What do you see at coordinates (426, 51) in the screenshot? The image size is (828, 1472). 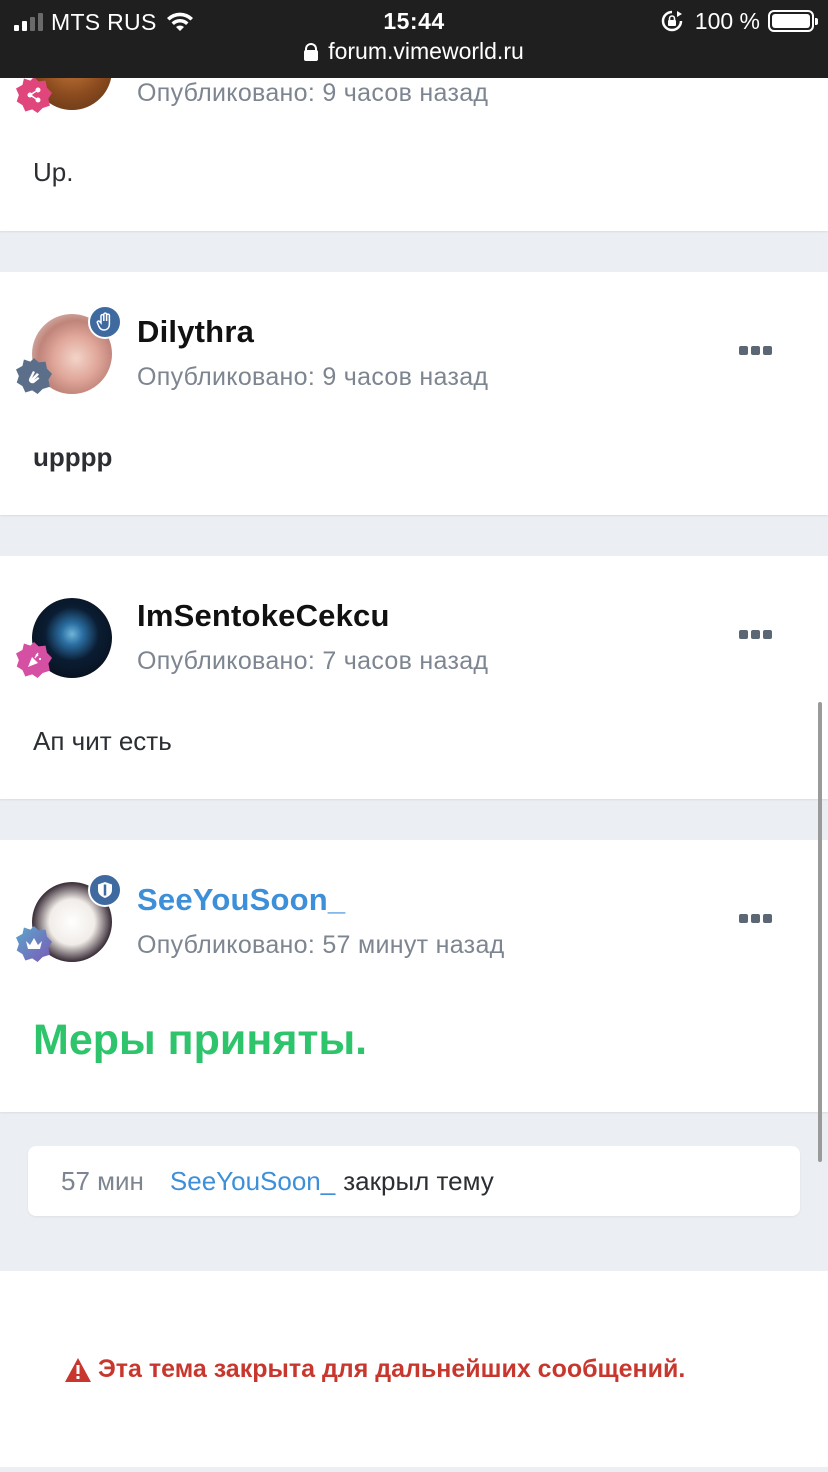 I see `url-text: forum.vimeworld.ru` at bounding box center [426, 51].